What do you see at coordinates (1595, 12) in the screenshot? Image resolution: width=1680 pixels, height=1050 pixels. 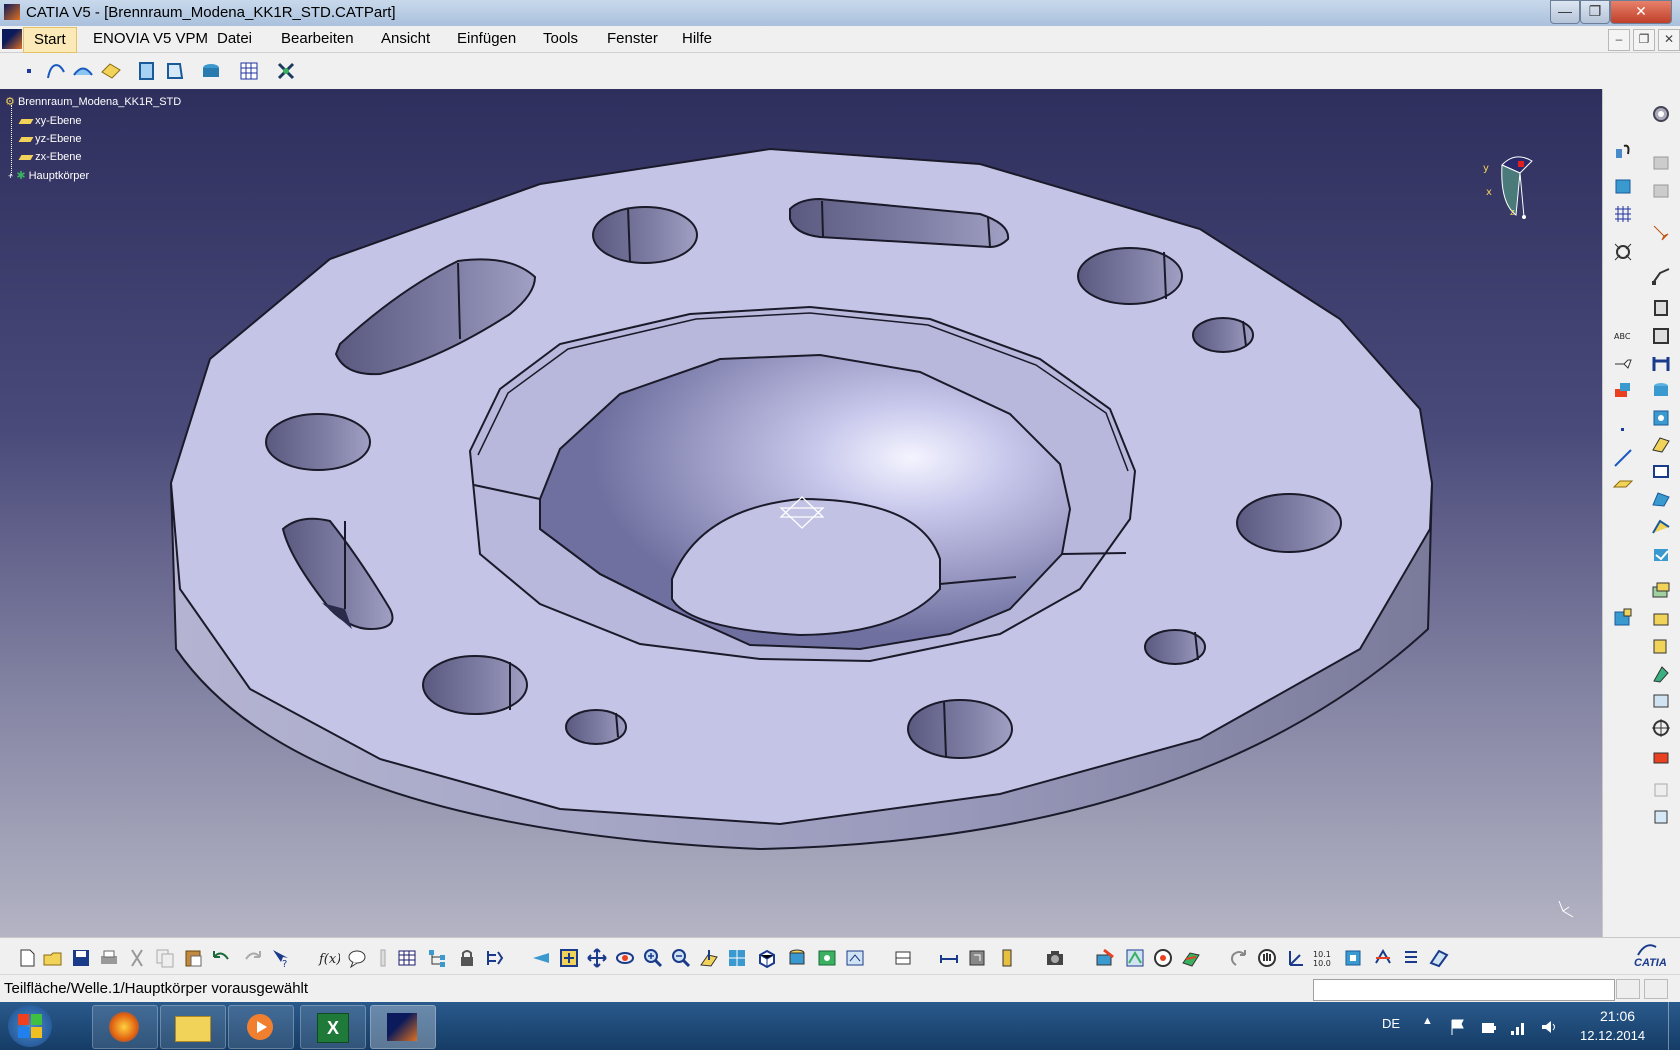 I see `maximize-button: ❐` at bounding box center [1595, 12].